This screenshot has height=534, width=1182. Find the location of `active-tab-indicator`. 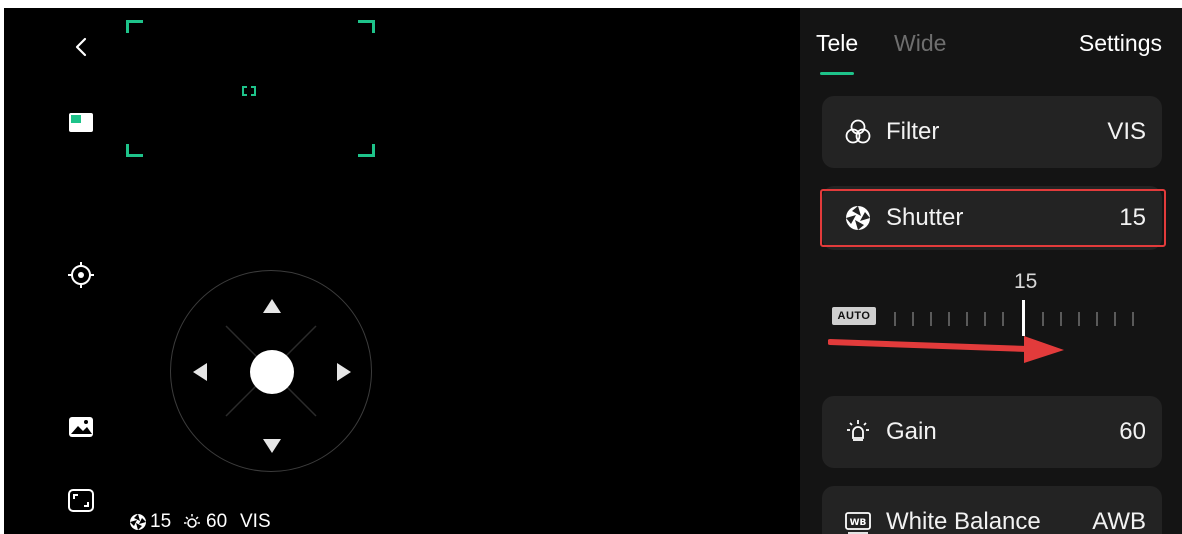

active-tab-indicator is located at coordinates (837, 73).